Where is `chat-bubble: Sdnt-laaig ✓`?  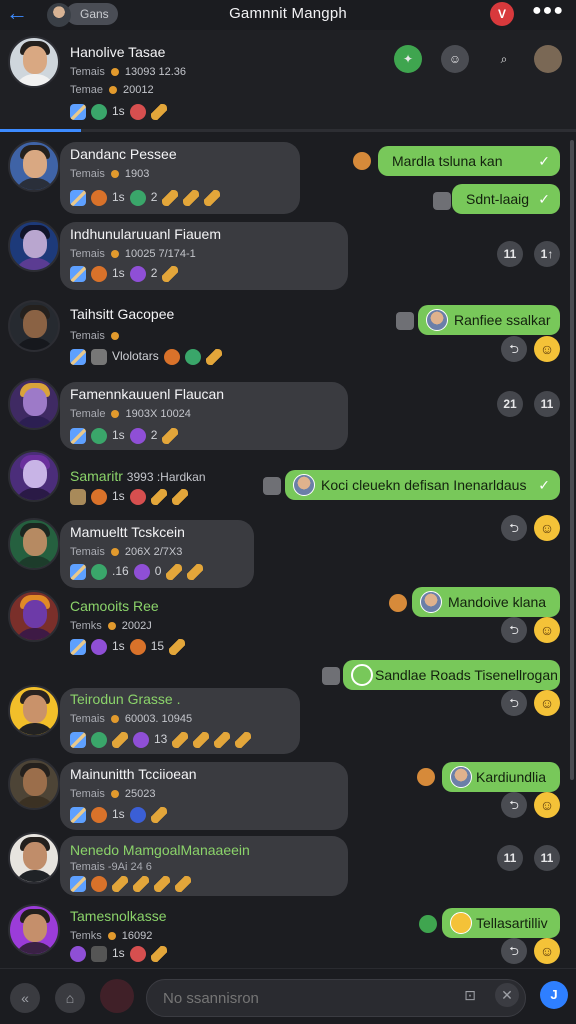 chat-bubble: Sdnt-laaig ✓ is located at coordinates (506, 199).